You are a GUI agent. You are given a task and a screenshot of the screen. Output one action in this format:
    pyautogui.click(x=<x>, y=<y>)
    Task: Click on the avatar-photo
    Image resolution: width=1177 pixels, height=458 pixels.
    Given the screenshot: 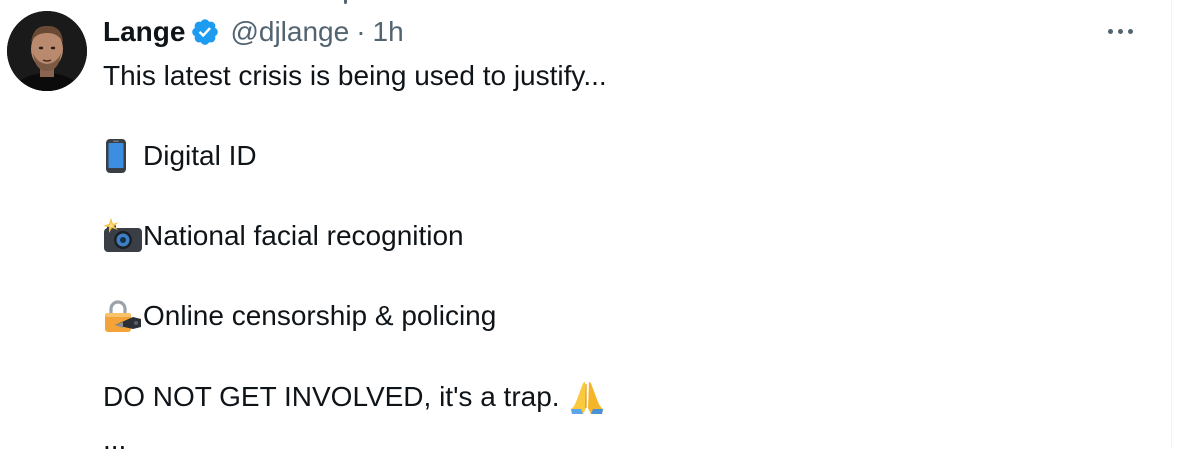 What is the action you would take?
    pyautogui.click(x=47, y=51)
    